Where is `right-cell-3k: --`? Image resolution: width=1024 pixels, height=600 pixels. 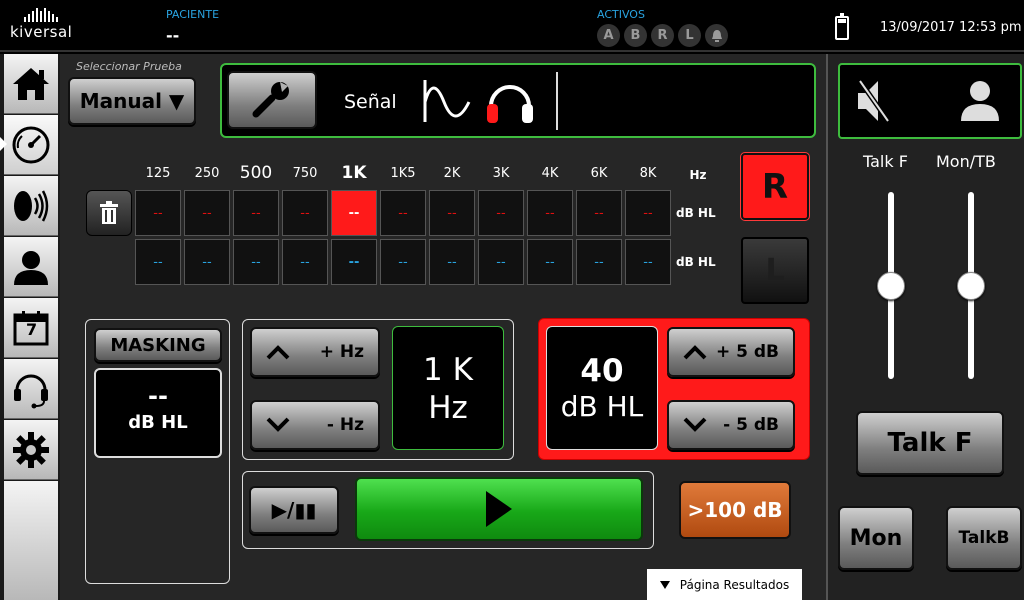
right-cell-3k: -- is located at coordinates (501, 213).